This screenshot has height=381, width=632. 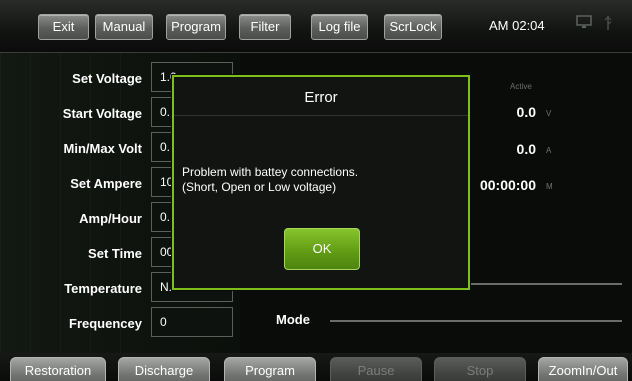 What do you see at coordinates (110, 218) in the screenshot?
I see `amp-hour-label: Amp/Hour` at bounding box center [110, 218].